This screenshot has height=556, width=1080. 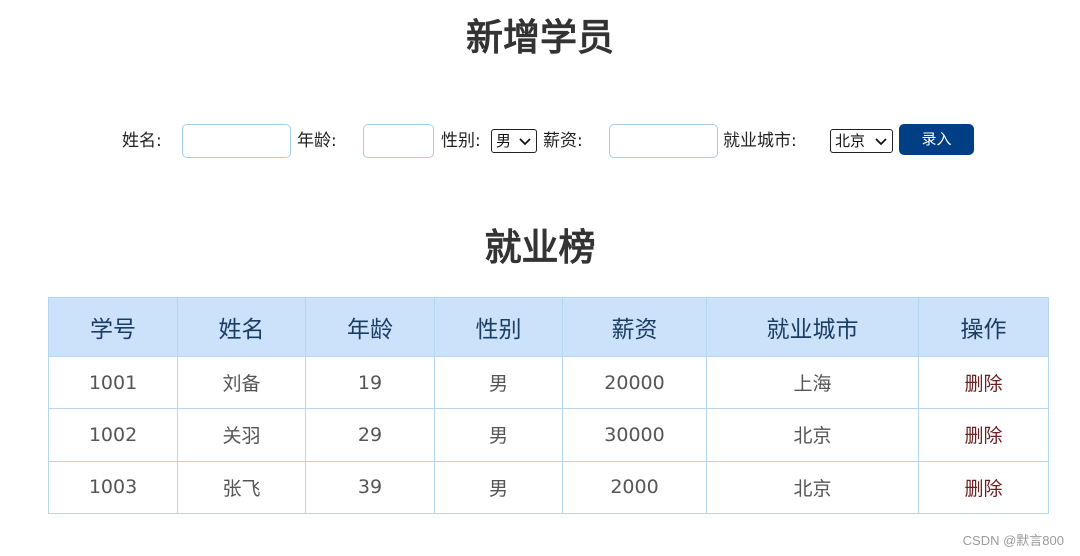 What do you see at coordinates (540, 247) in the screenshot?
I see `board-title: 就业榜` at bounding box center [540, 247].